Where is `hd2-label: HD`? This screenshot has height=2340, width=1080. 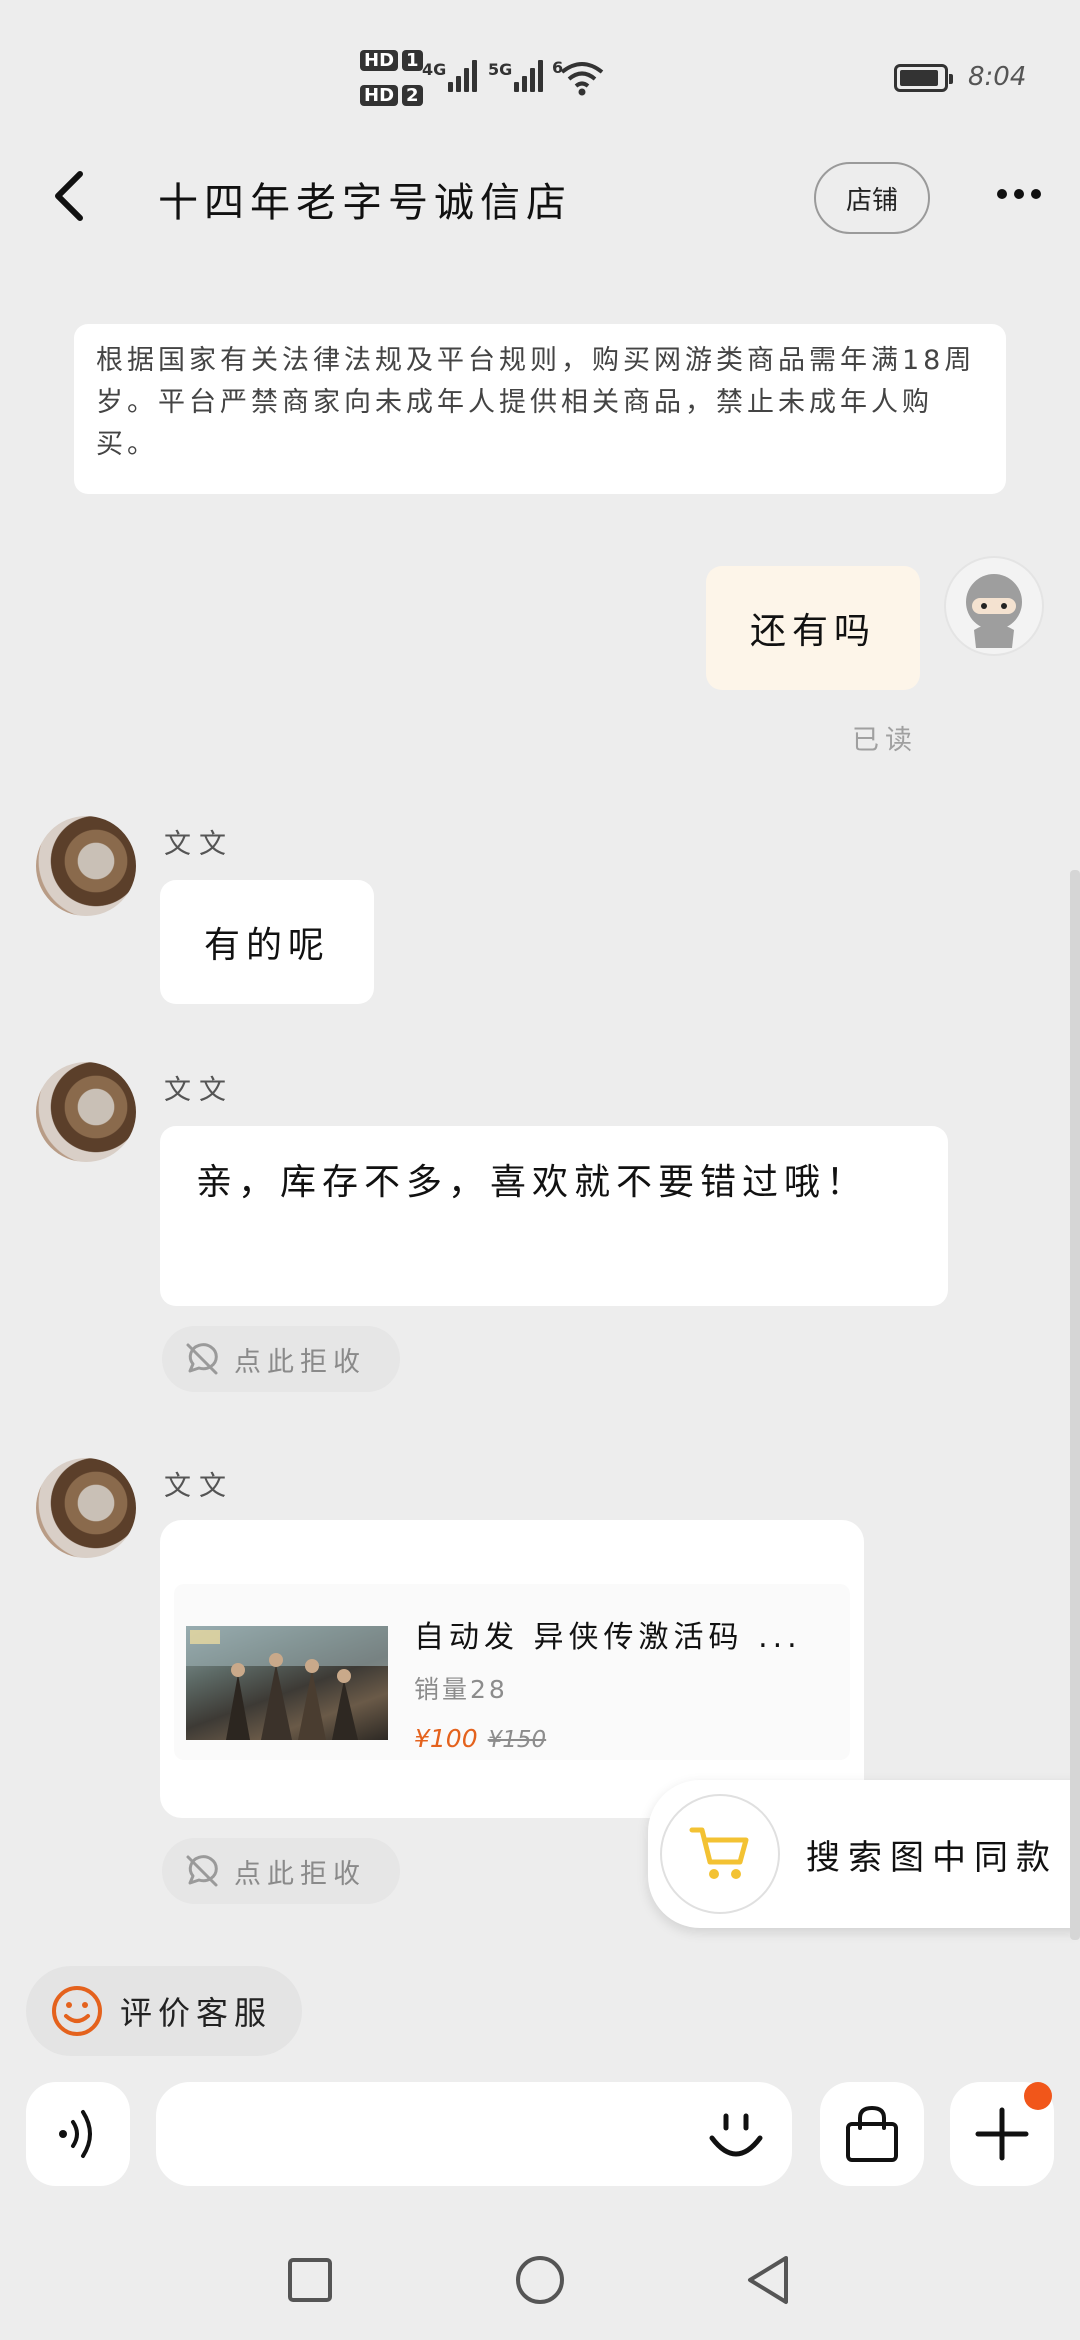
hd2-label: HD is located at coordinates (379, 95).